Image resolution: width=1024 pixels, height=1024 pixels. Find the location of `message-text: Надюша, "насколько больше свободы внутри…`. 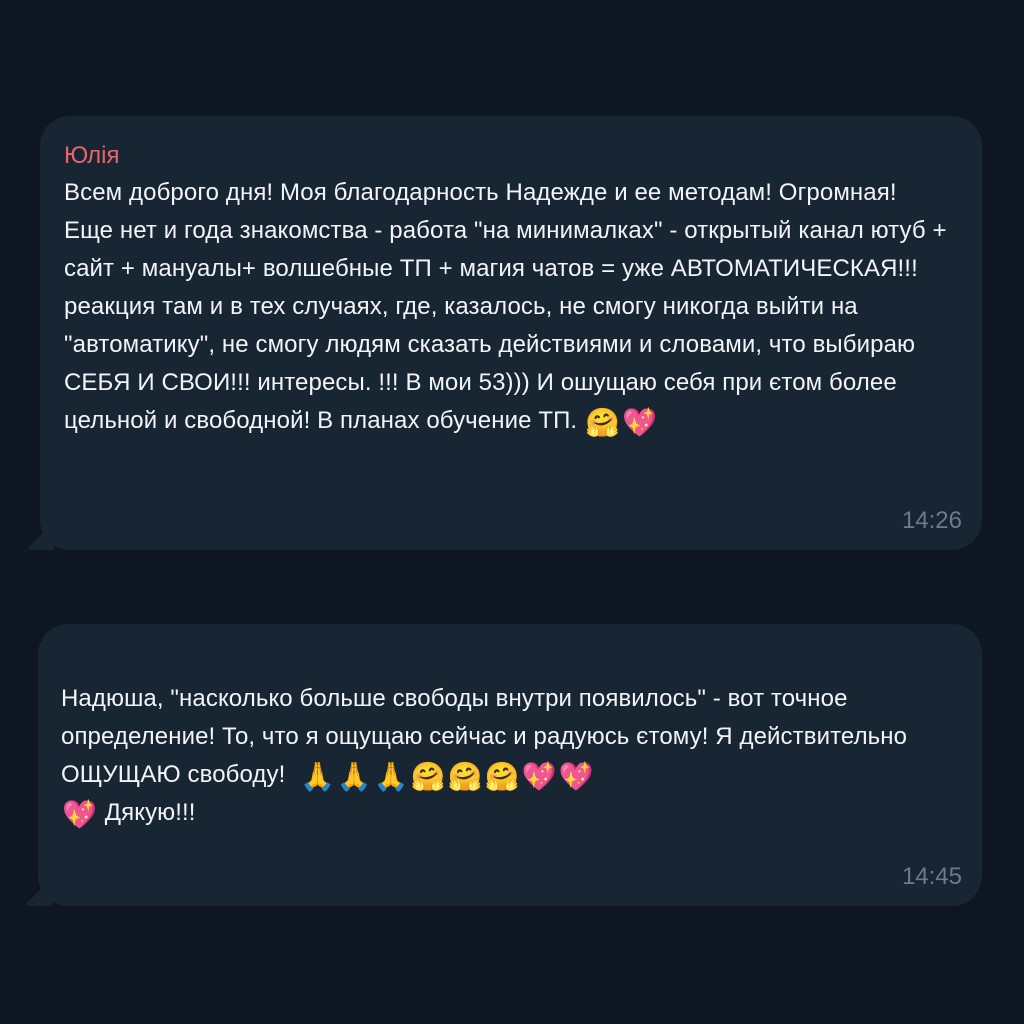

message-text: Надюша, "насколько больше свободы внутри… is located at coordinates (506, 756).